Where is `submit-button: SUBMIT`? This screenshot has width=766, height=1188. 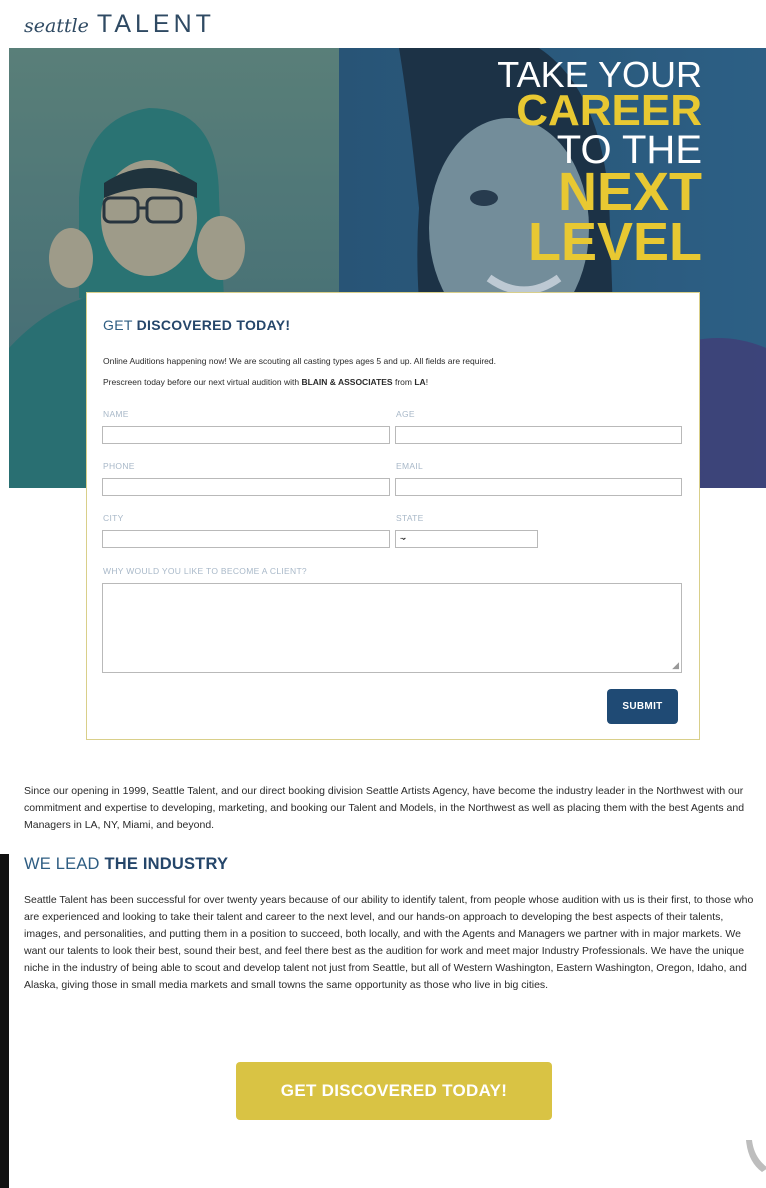 submit-button: SUBMIT is located at coordinates (642, 706).